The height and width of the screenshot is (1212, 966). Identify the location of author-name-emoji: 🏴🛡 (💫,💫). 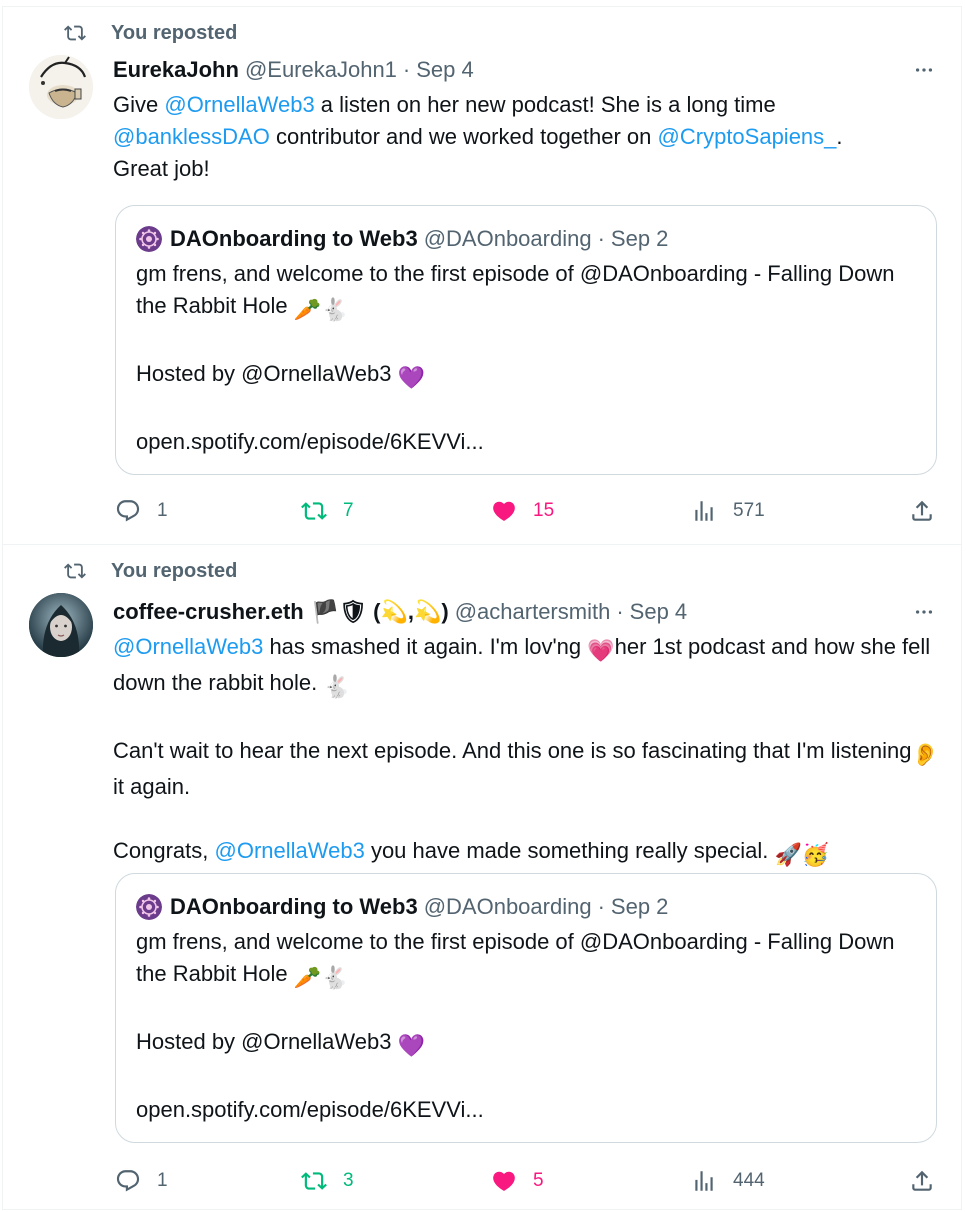
(380, 611).